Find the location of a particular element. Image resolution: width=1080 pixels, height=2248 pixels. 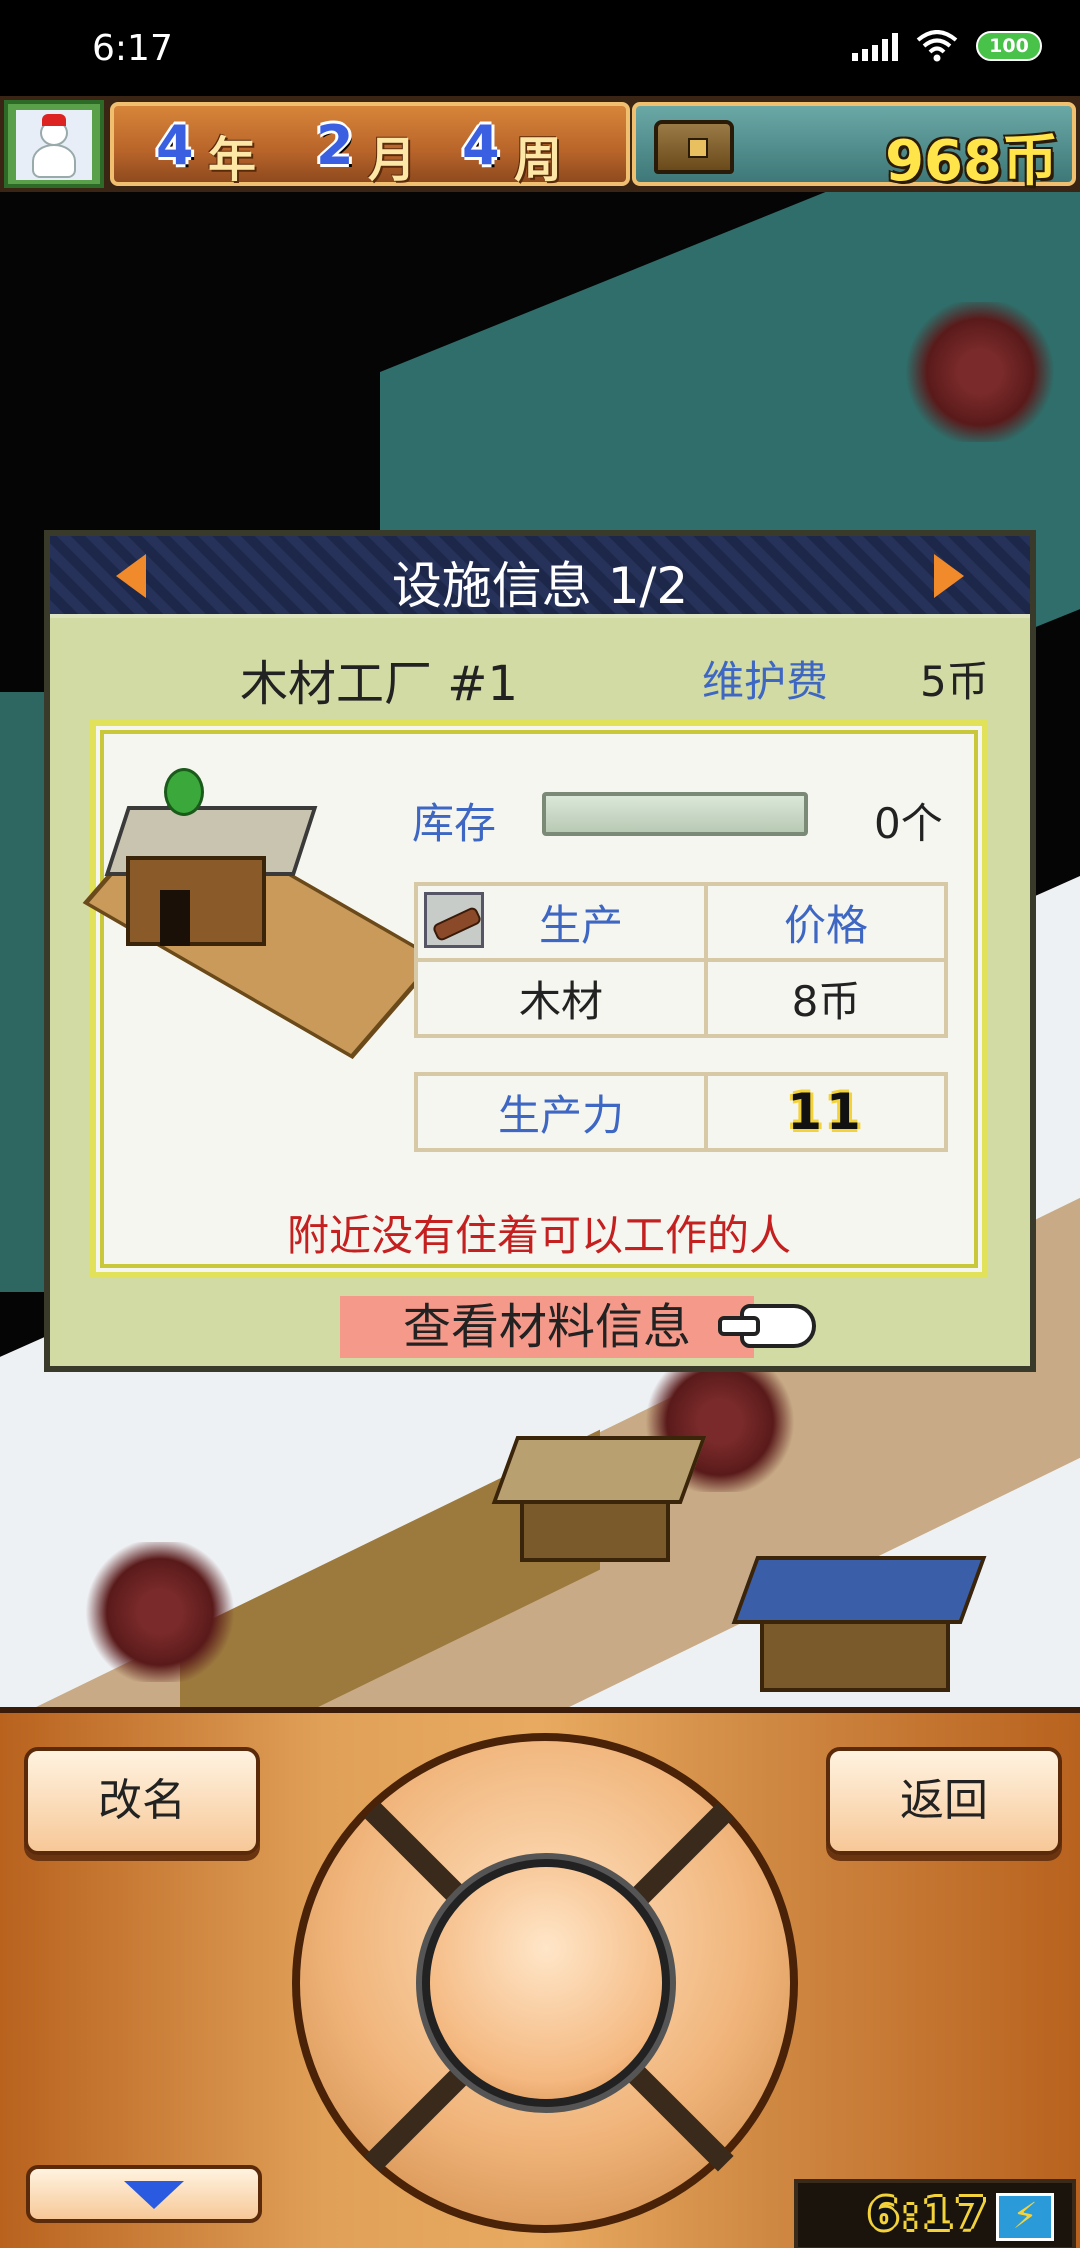

game-clock: 6:17 ⚡ is located at coordinates (935, 2213).